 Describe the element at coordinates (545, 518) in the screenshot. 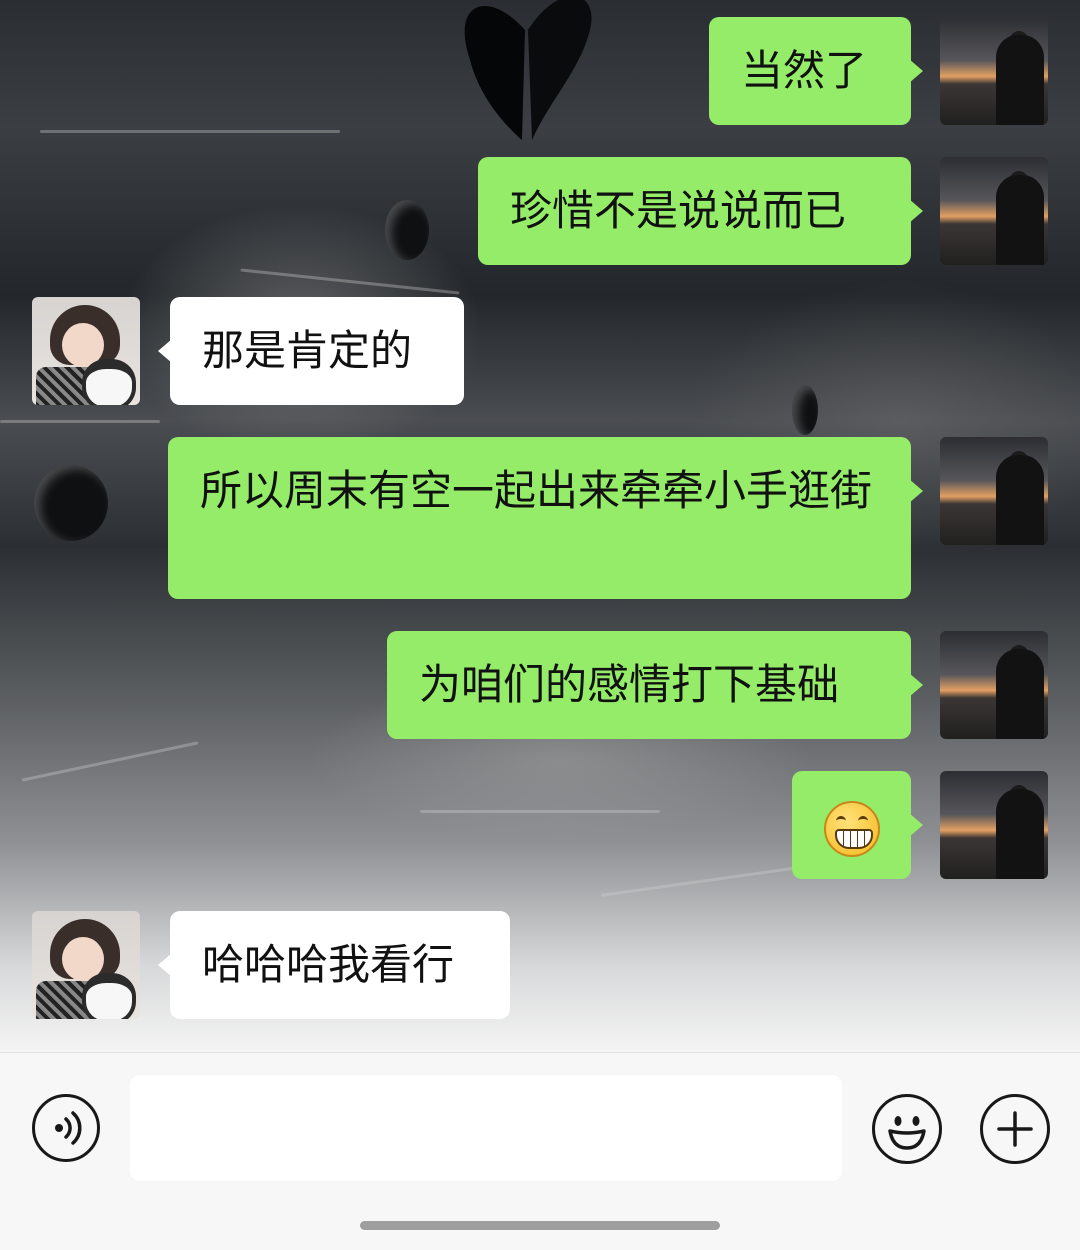

I see `outgoing-message-bubble: 所以周末有空一起出来牵牵小手逛街` at that location.